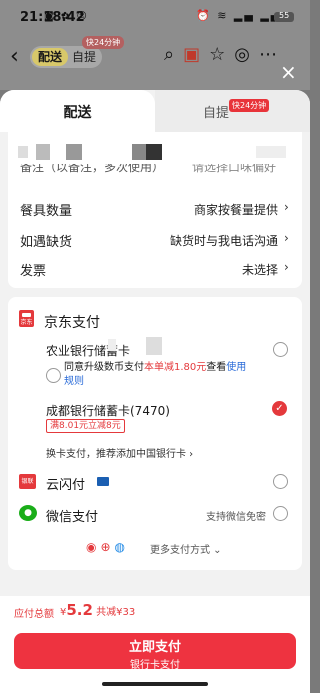 The image size is (320, 693). I want to click on jd-pay-title: 京东支付, so click(72, 323).